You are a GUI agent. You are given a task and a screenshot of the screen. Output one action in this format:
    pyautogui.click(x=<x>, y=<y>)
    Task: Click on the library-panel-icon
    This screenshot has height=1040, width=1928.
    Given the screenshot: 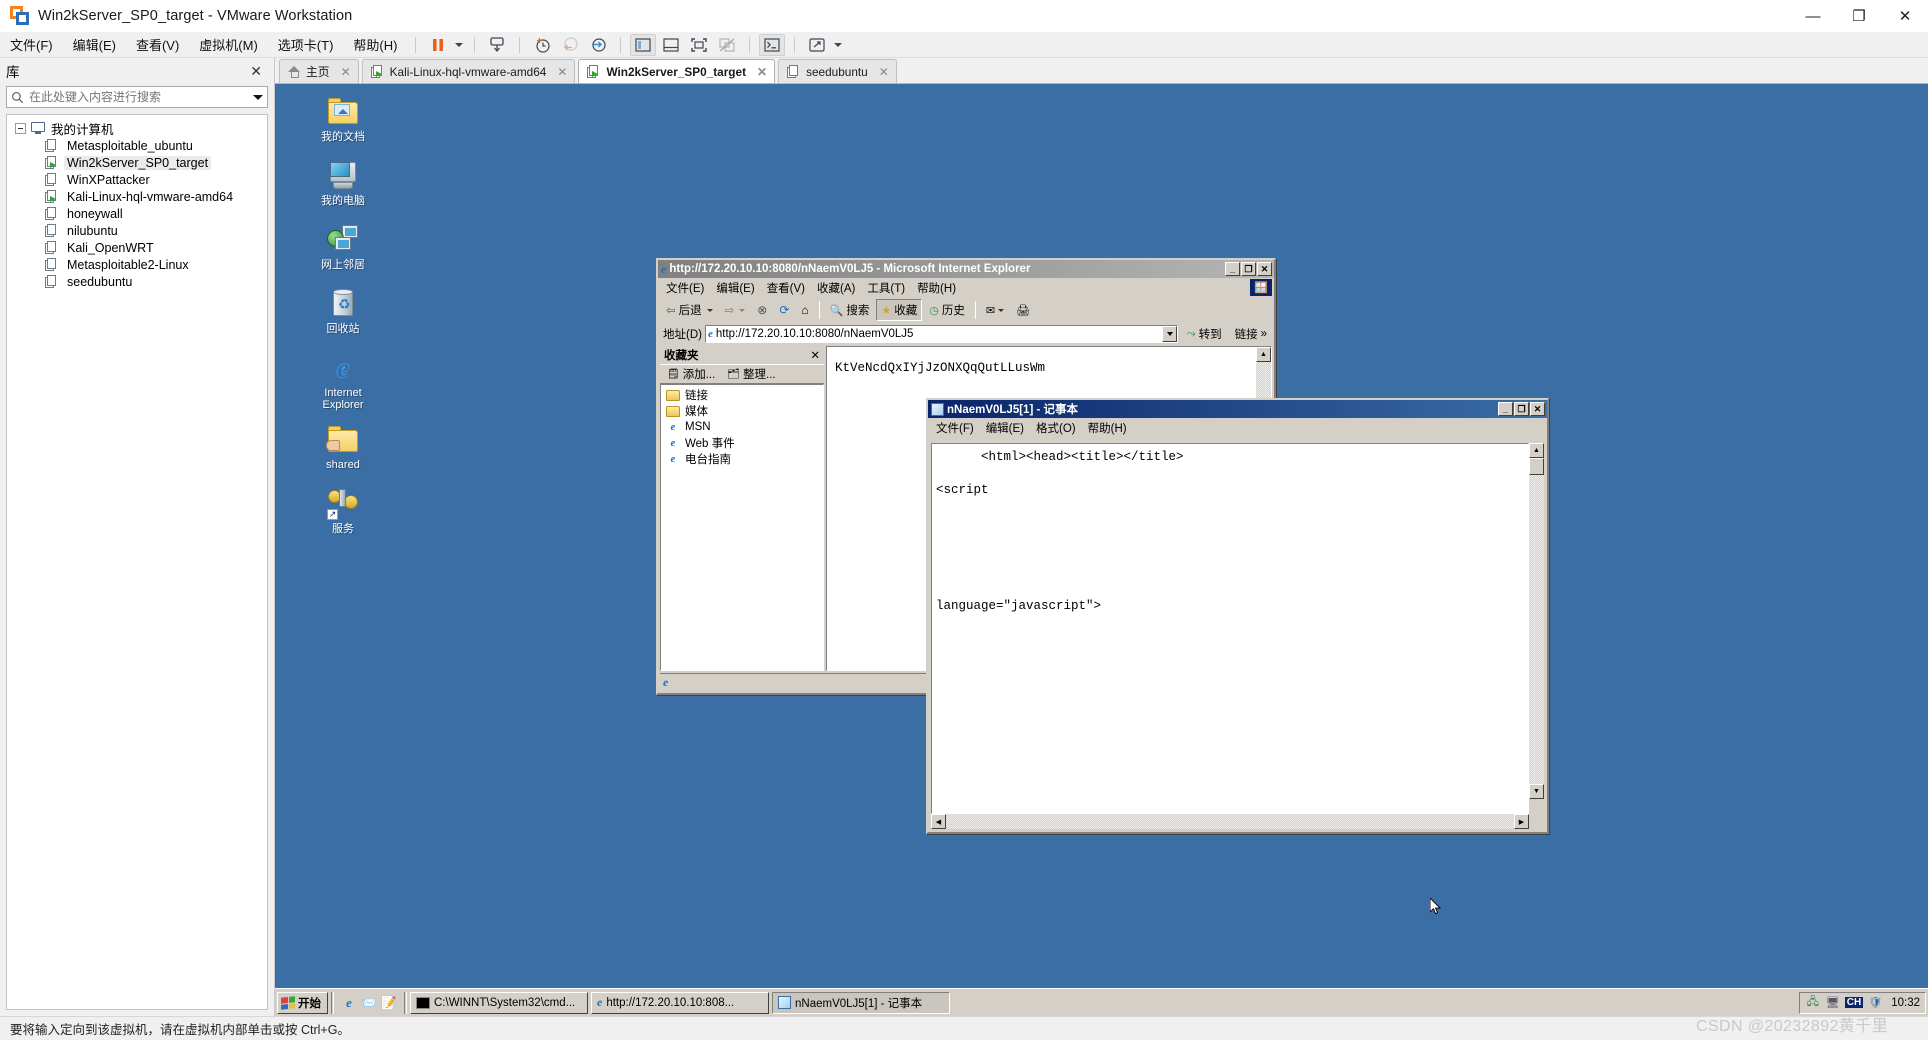 What is the action you would take?
    pyautogui.click(x=643, y=44)
    